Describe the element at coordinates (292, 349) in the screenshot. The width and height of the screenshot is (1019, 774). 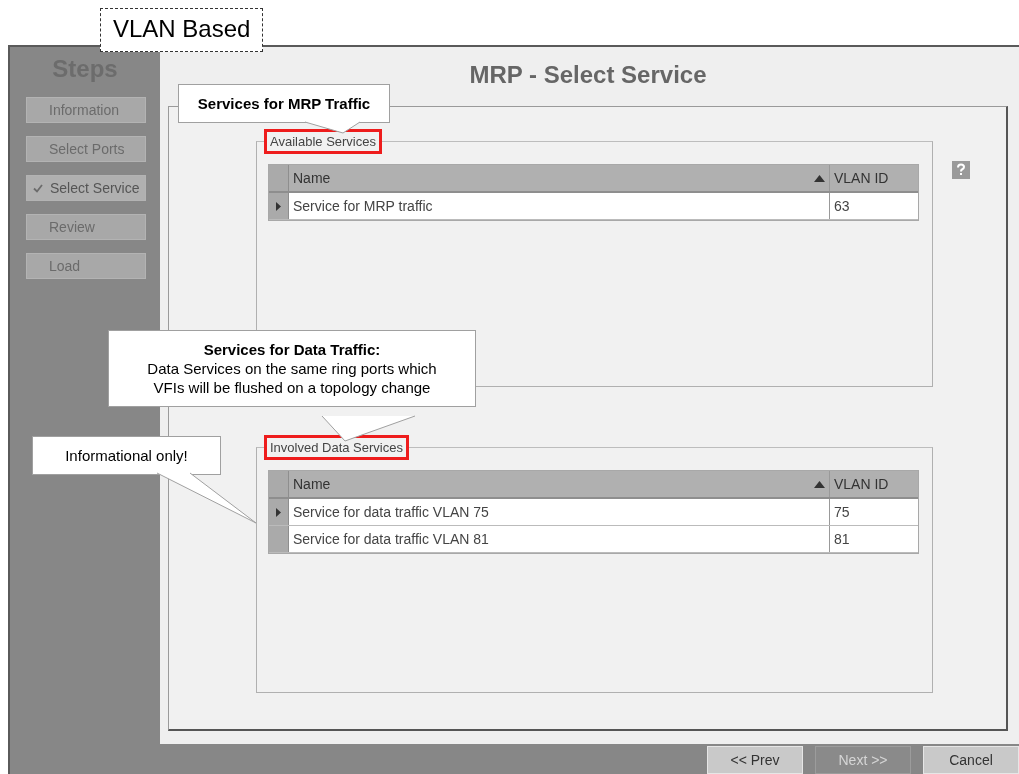
I see `callout-title: Services for Data Traffic:` at that location.